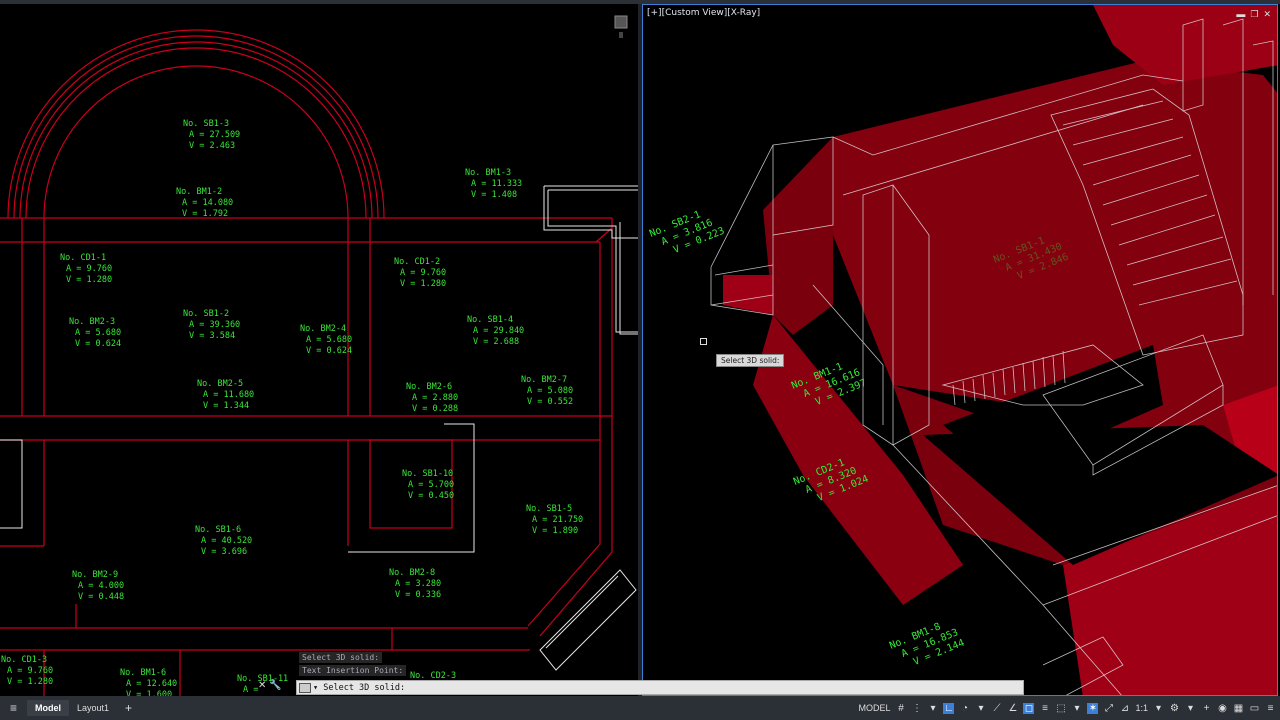 The height and width of the screenshot is (720, 1280). I want to click on restore-icon: ❐, so click(1254, 14).